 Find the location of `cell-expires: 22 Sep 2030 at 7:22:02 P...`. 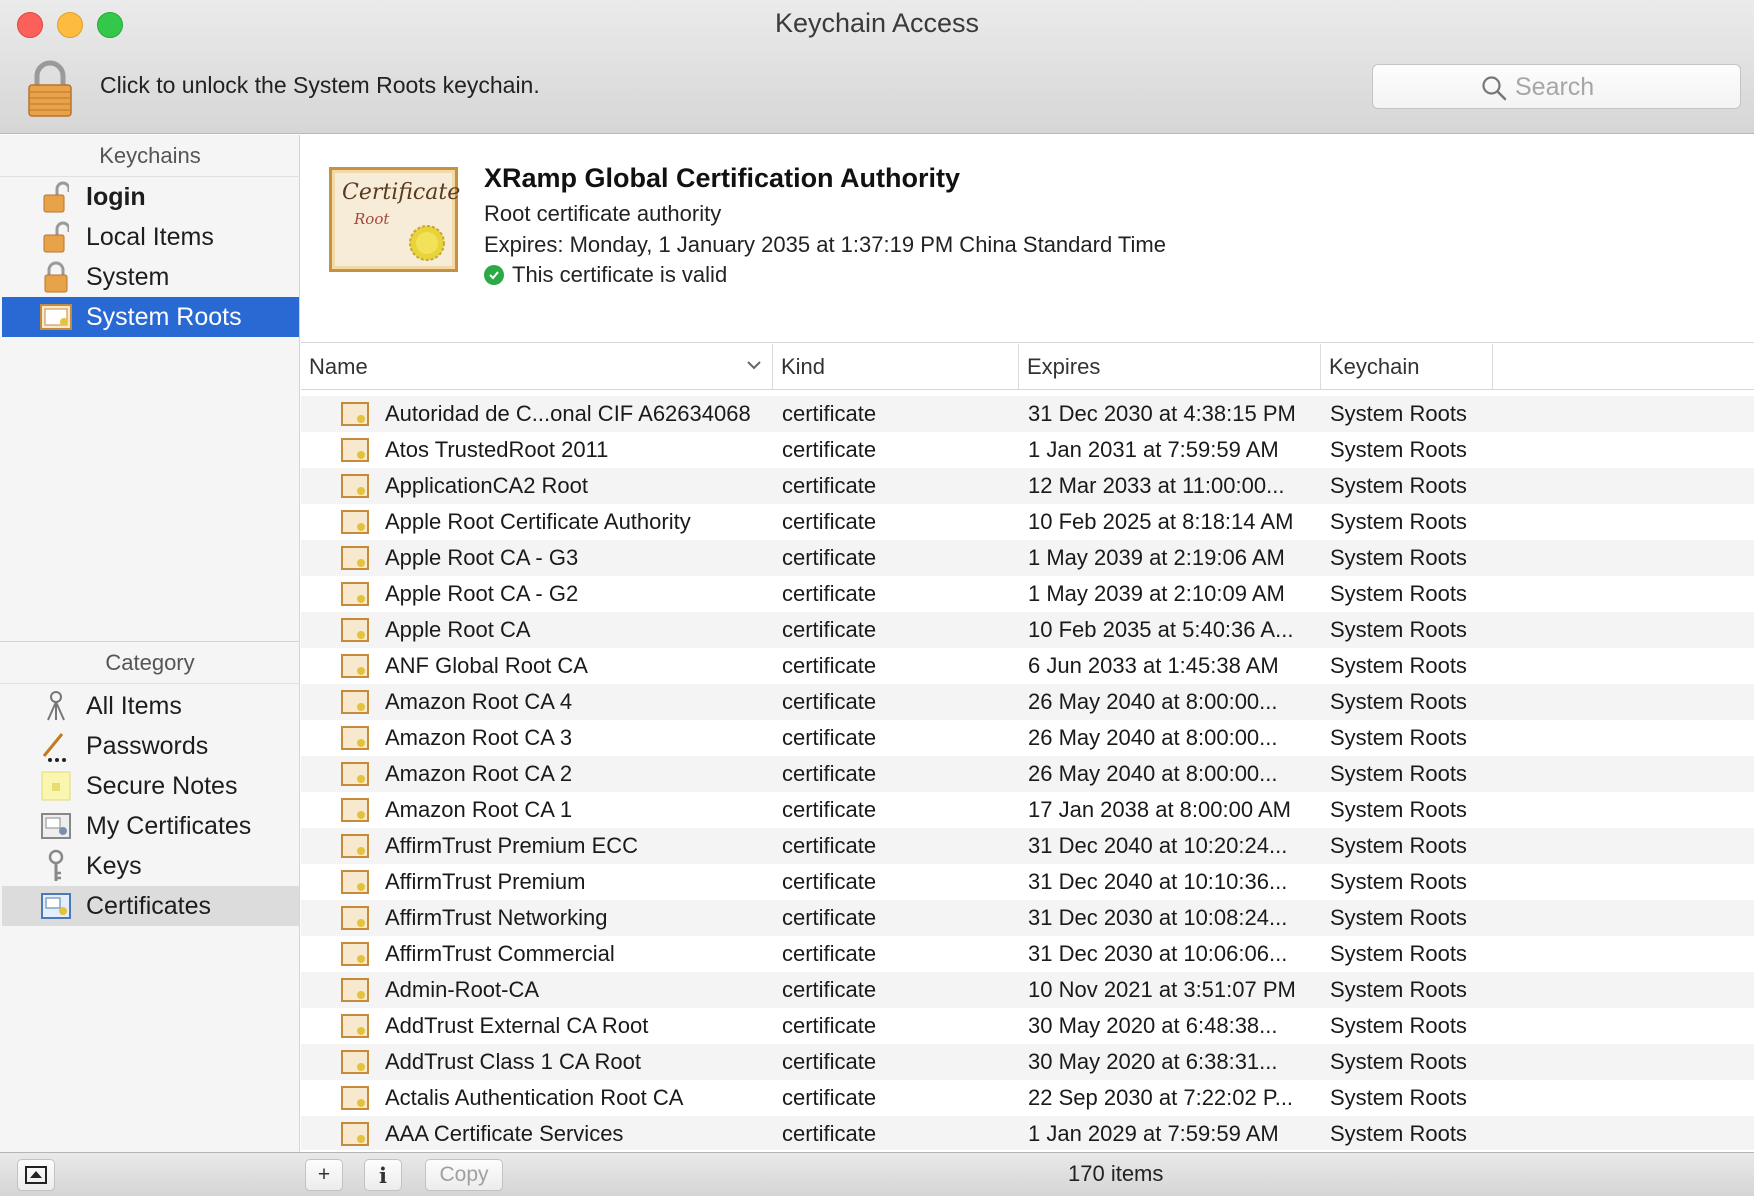

cell-expires: 22 Sep 2030 at 7:22:02 P... is located at coordinates (1161, 1097).